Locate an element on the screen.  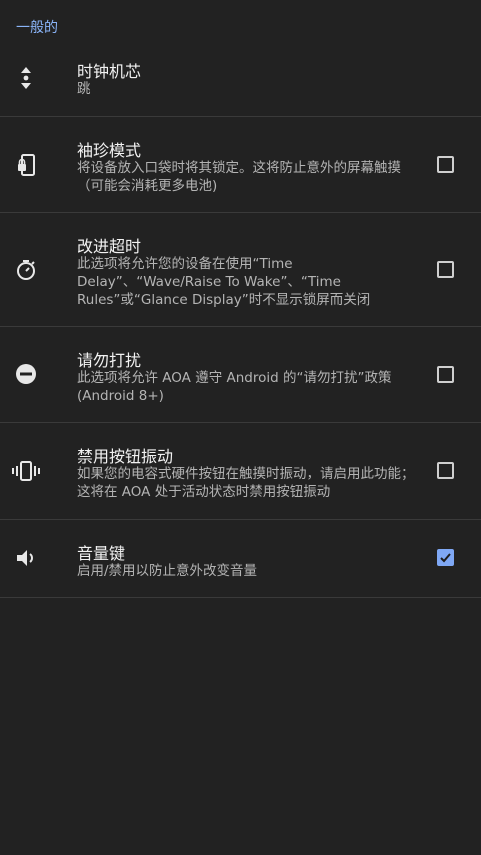
up-down-arrows-icon is located at coordinates (26, 78).